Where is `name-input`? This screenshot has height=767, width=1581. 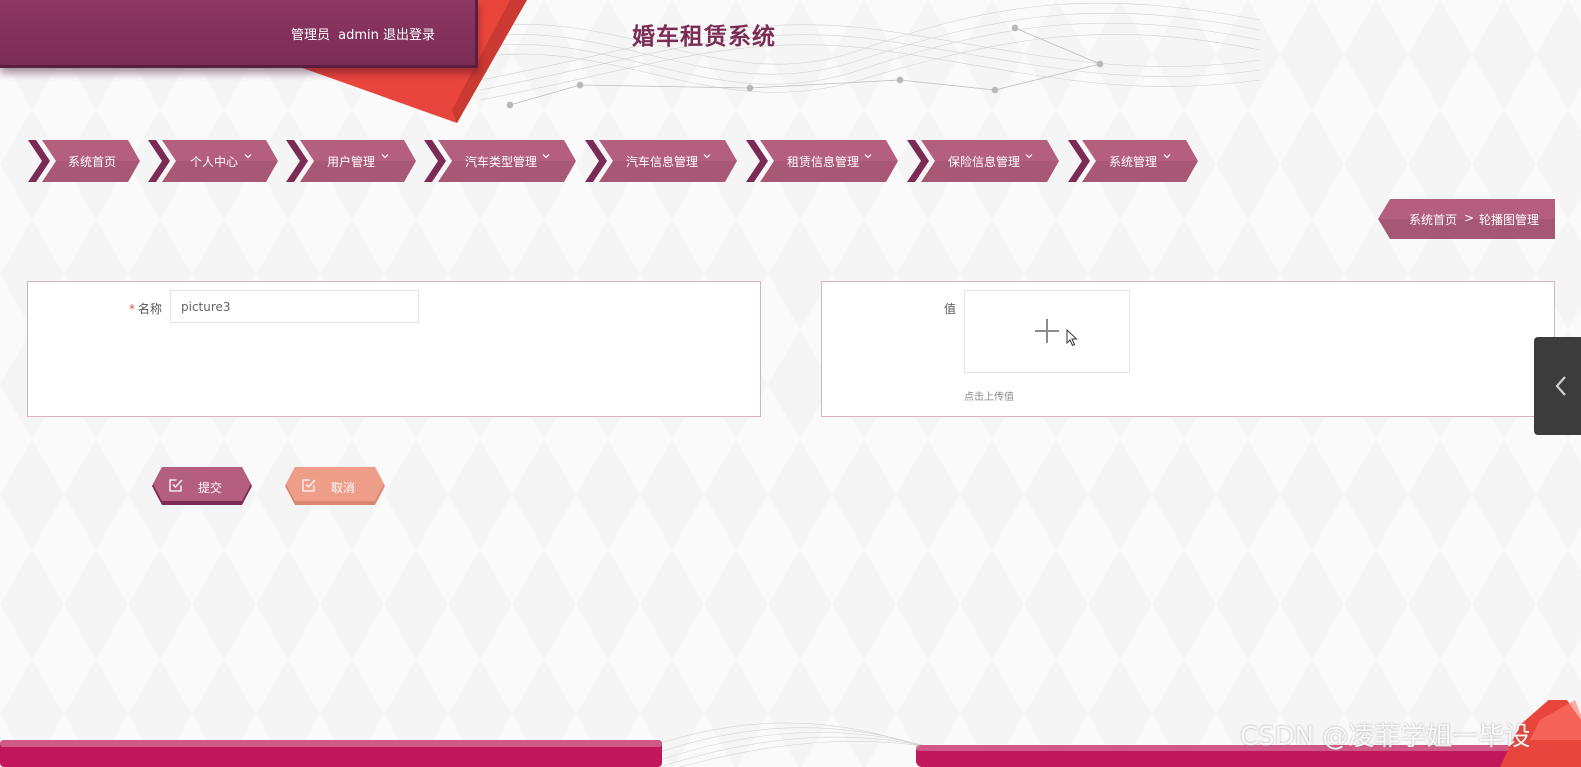 name-input is located at coordinates (294, 306).